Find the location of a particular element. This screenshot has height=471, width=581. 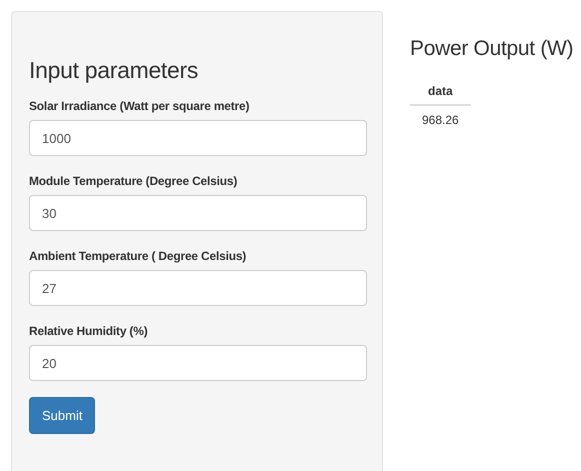

field-label: Relative Humidity (%) is located at coordinates (88, 331).